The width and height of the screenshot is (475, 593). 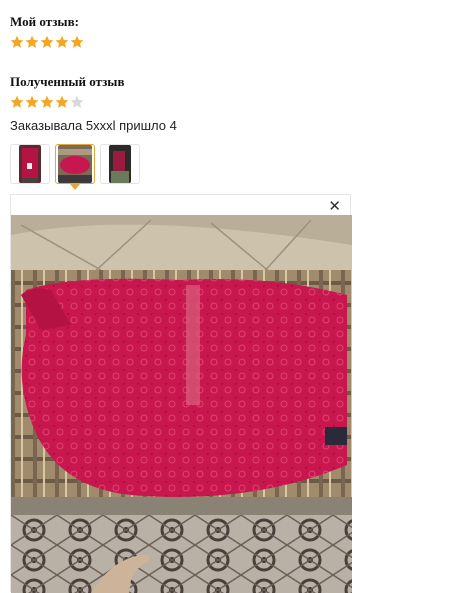 What do you see at coordinates (334, 207) in the screenshot?
I see `close-icon: ✕` at bounding box center [334, 207].